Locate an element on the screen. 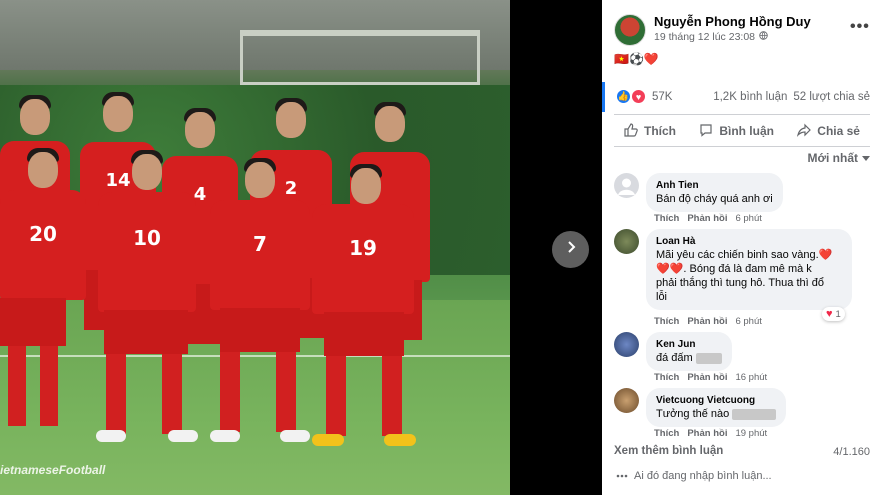 The image size is (880, 495). comment-text-line: Mãi yêu các chiến binh sao vàng.❤️ is located at coordinates (744, 255).